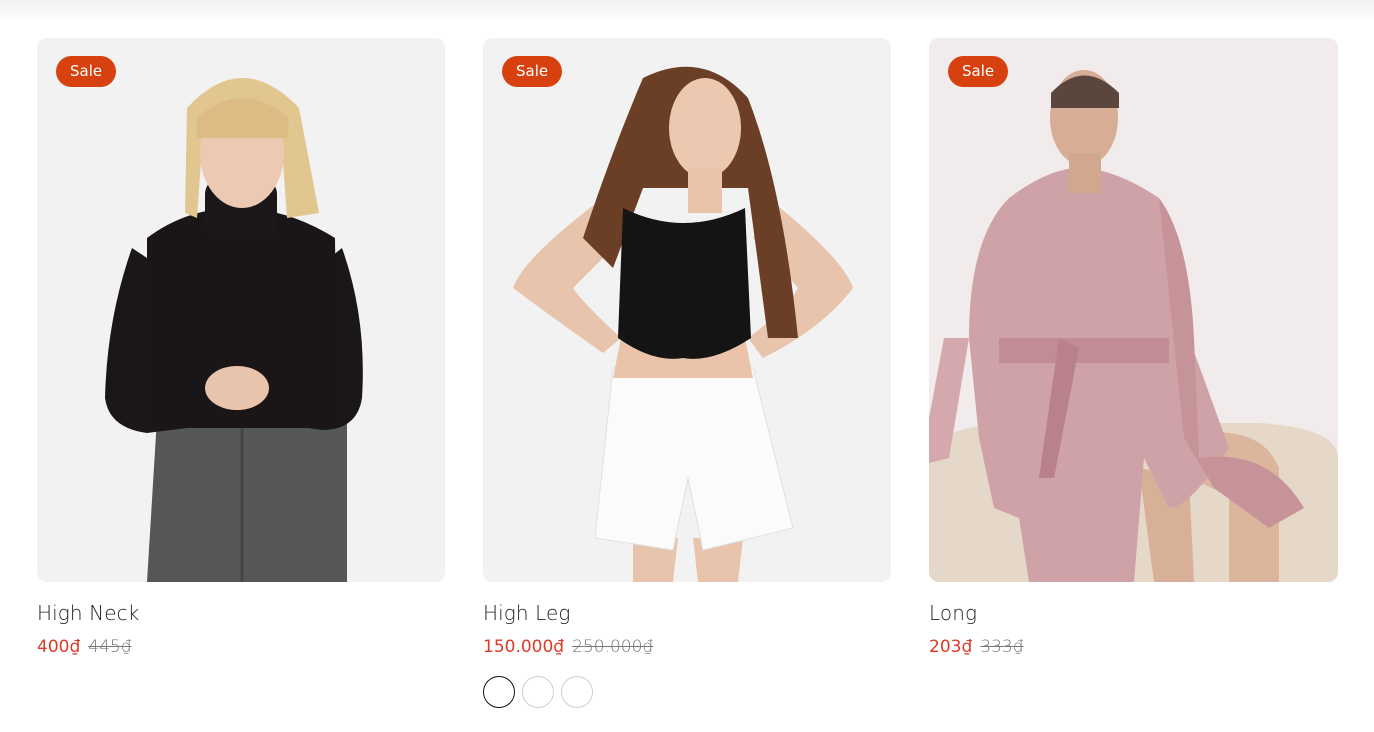 Image resolution: width=1374 pixels, height=732 pixels. I want to click on swatch-white, so click(499, 692).